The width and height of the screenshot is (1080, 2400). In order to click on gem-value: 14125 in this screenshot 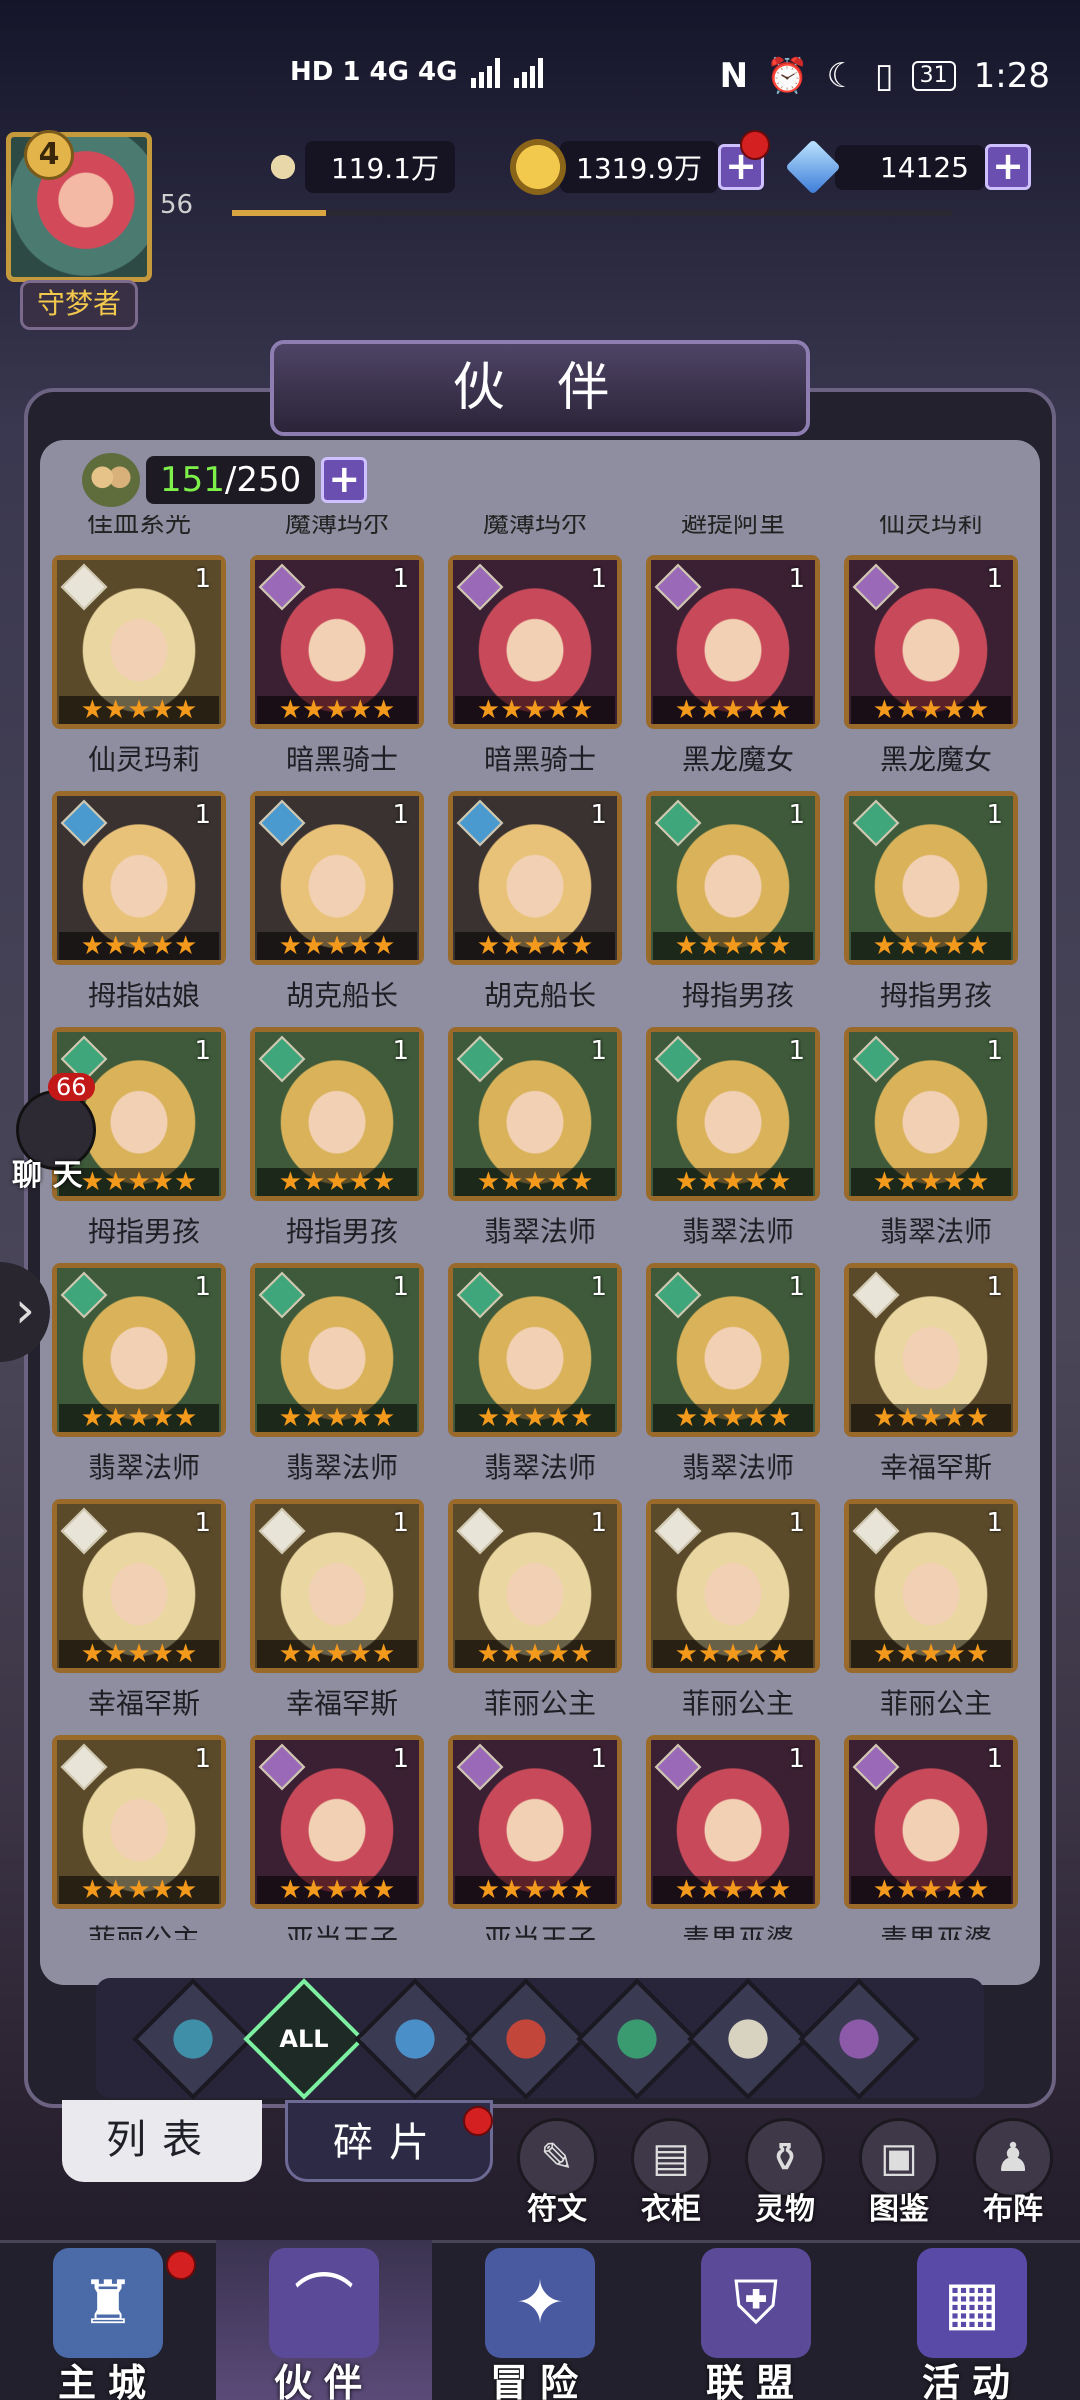, I will do `click(910, 167)`.